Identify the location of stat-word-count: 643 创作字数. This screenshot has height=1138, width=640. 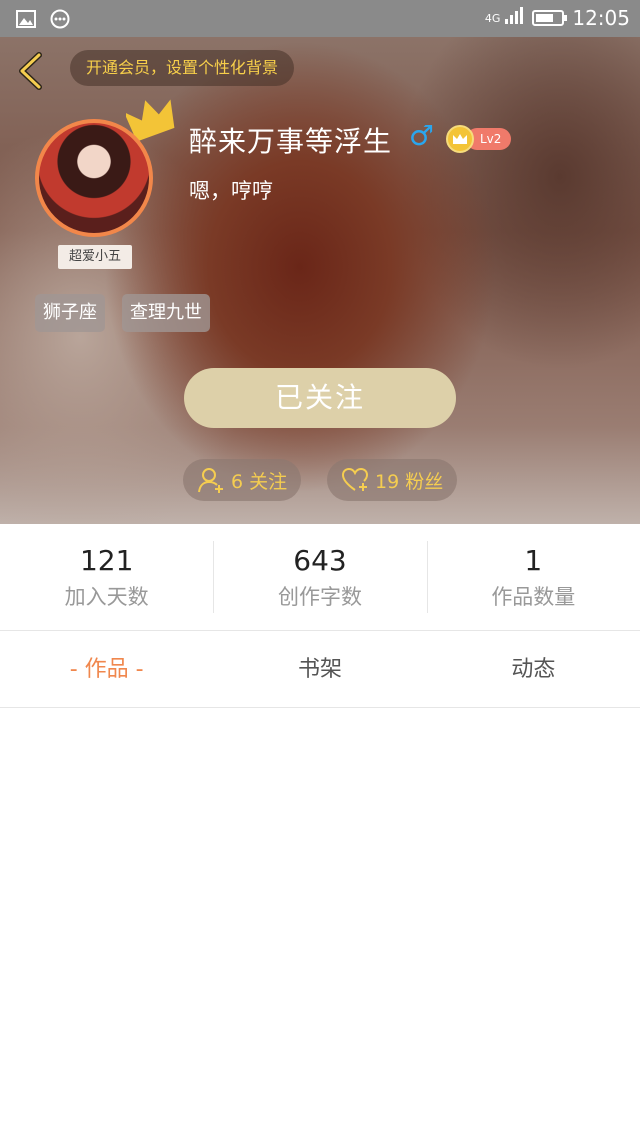
(319, 577).